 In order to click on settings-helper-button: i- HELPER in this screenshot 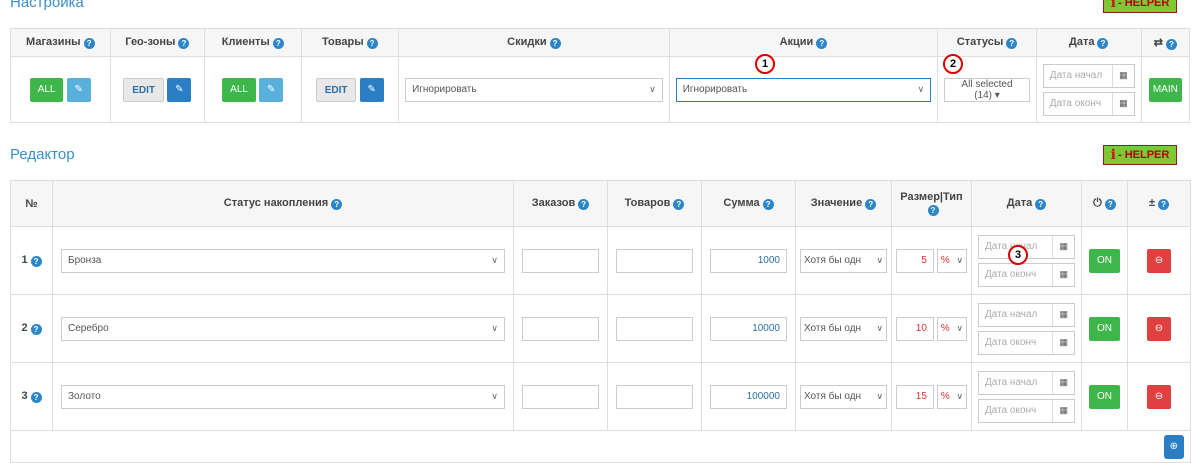, I will do `click(1140, 6)`.